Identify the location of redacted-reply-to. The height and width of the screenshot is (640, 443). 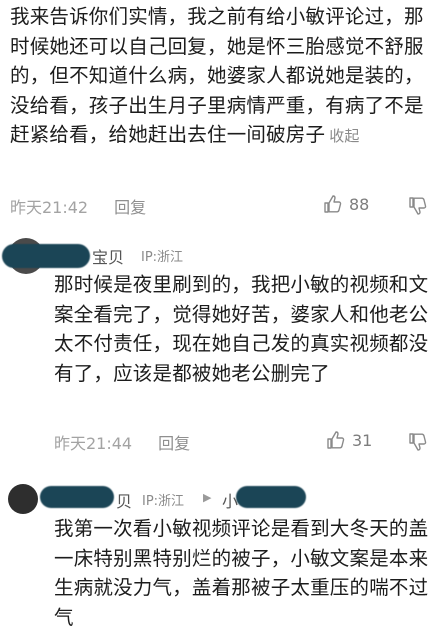
(271, 497).